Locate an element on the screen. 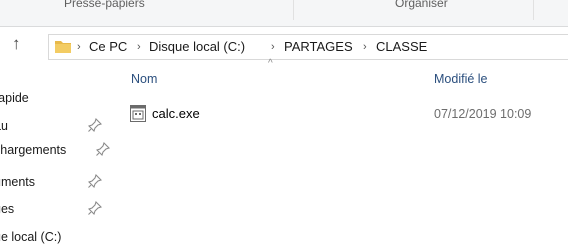  ribbon-group-organize-label: Organiser is located at coordinates (421, 5).